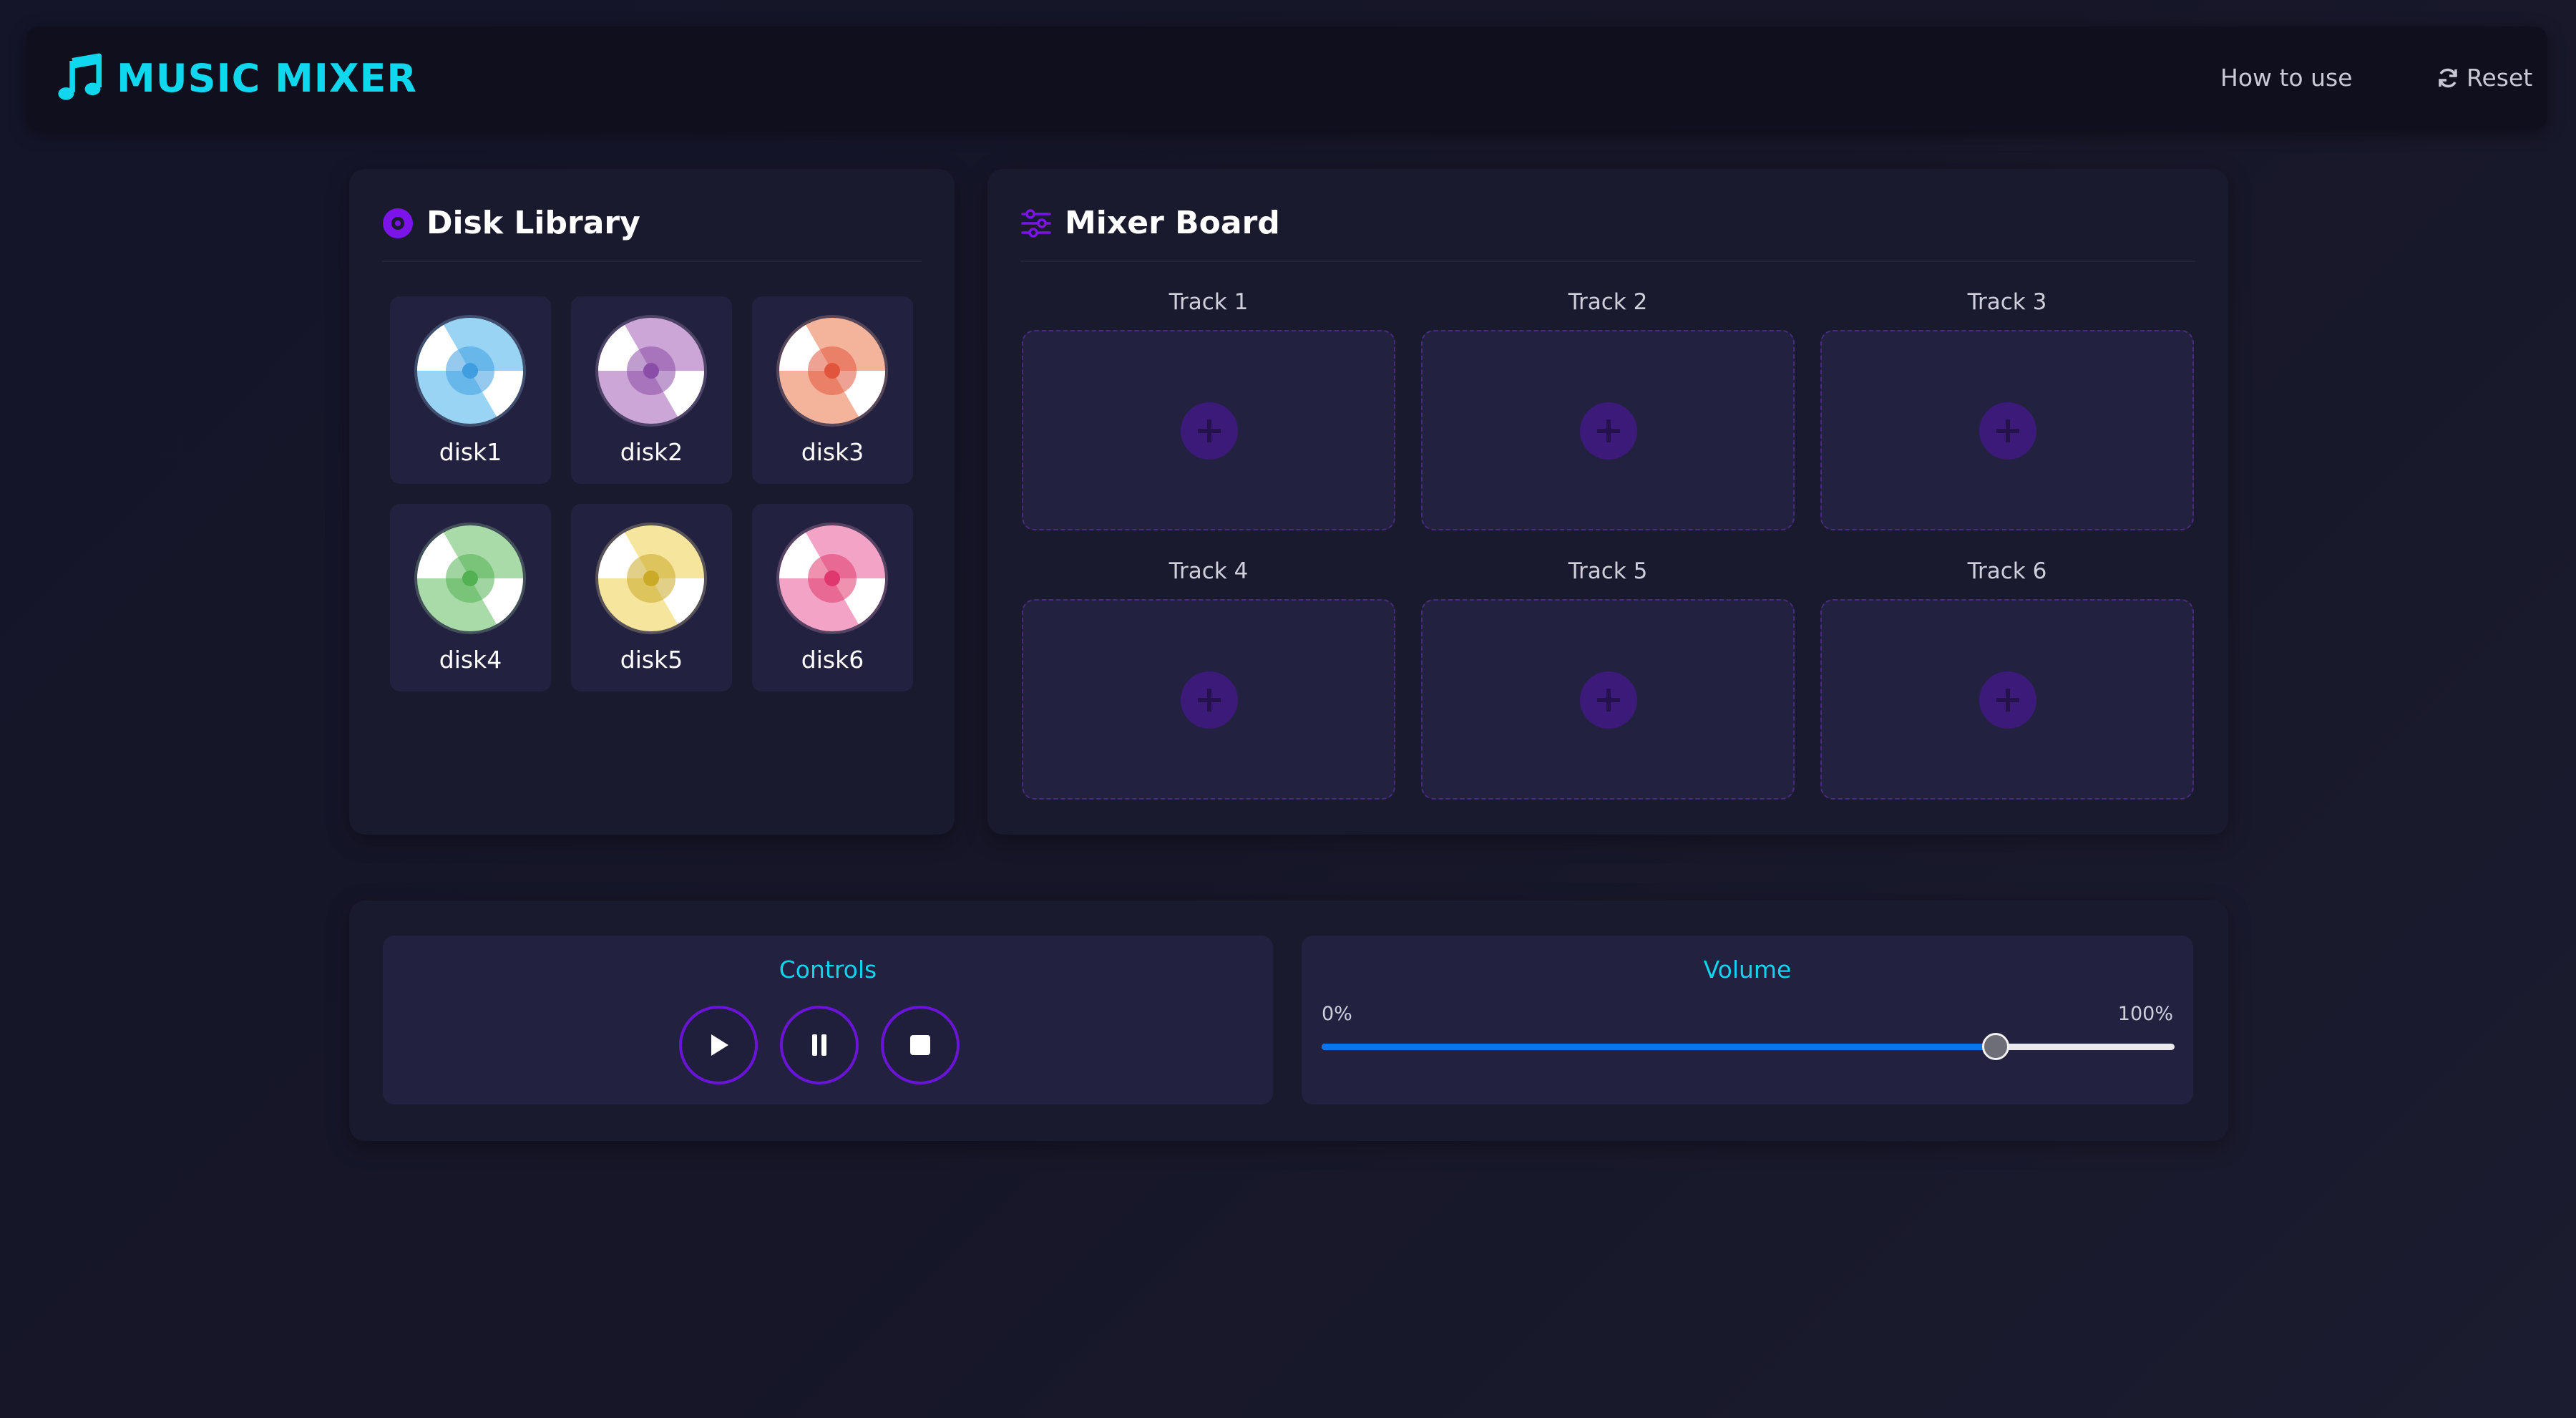 The image size is (2576, 1418). I want to click on volume-fill, so click(1659, 1047).